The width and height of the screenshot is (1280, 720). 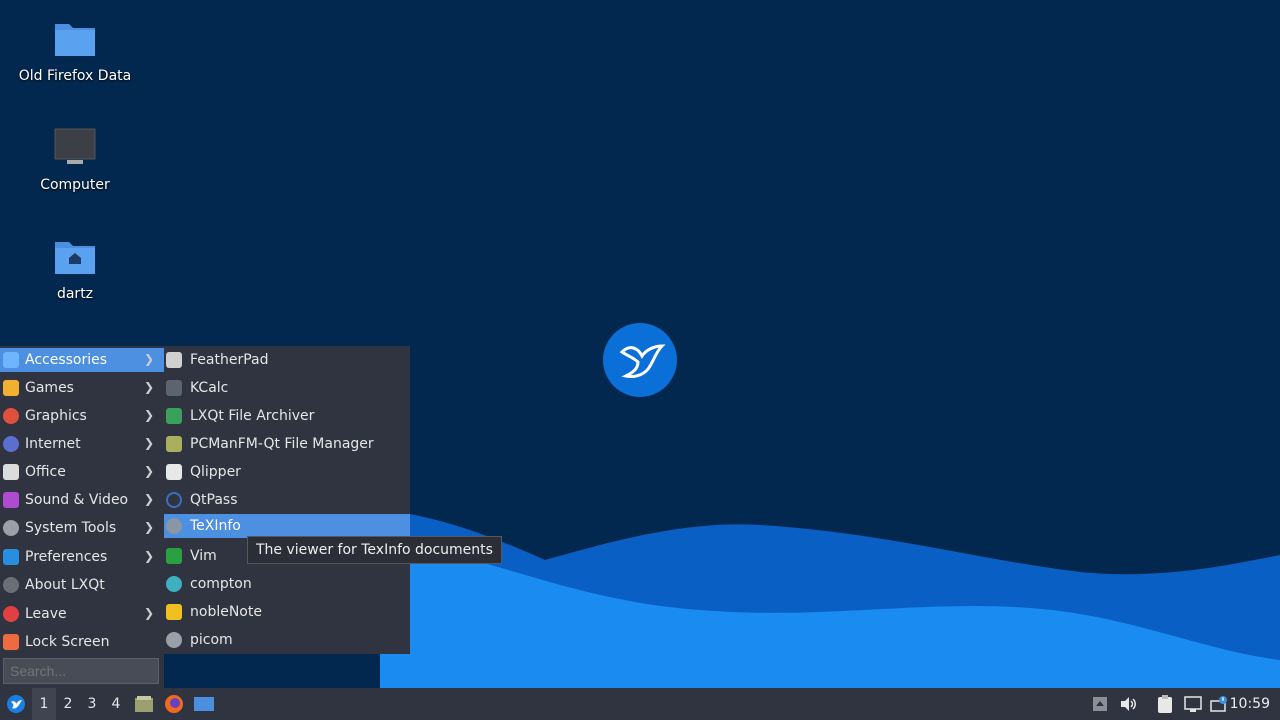 What do you see at coordinates (44, 704) in the screenshot?
I see `workspace-1: 1` at bounding box center [44, 704].